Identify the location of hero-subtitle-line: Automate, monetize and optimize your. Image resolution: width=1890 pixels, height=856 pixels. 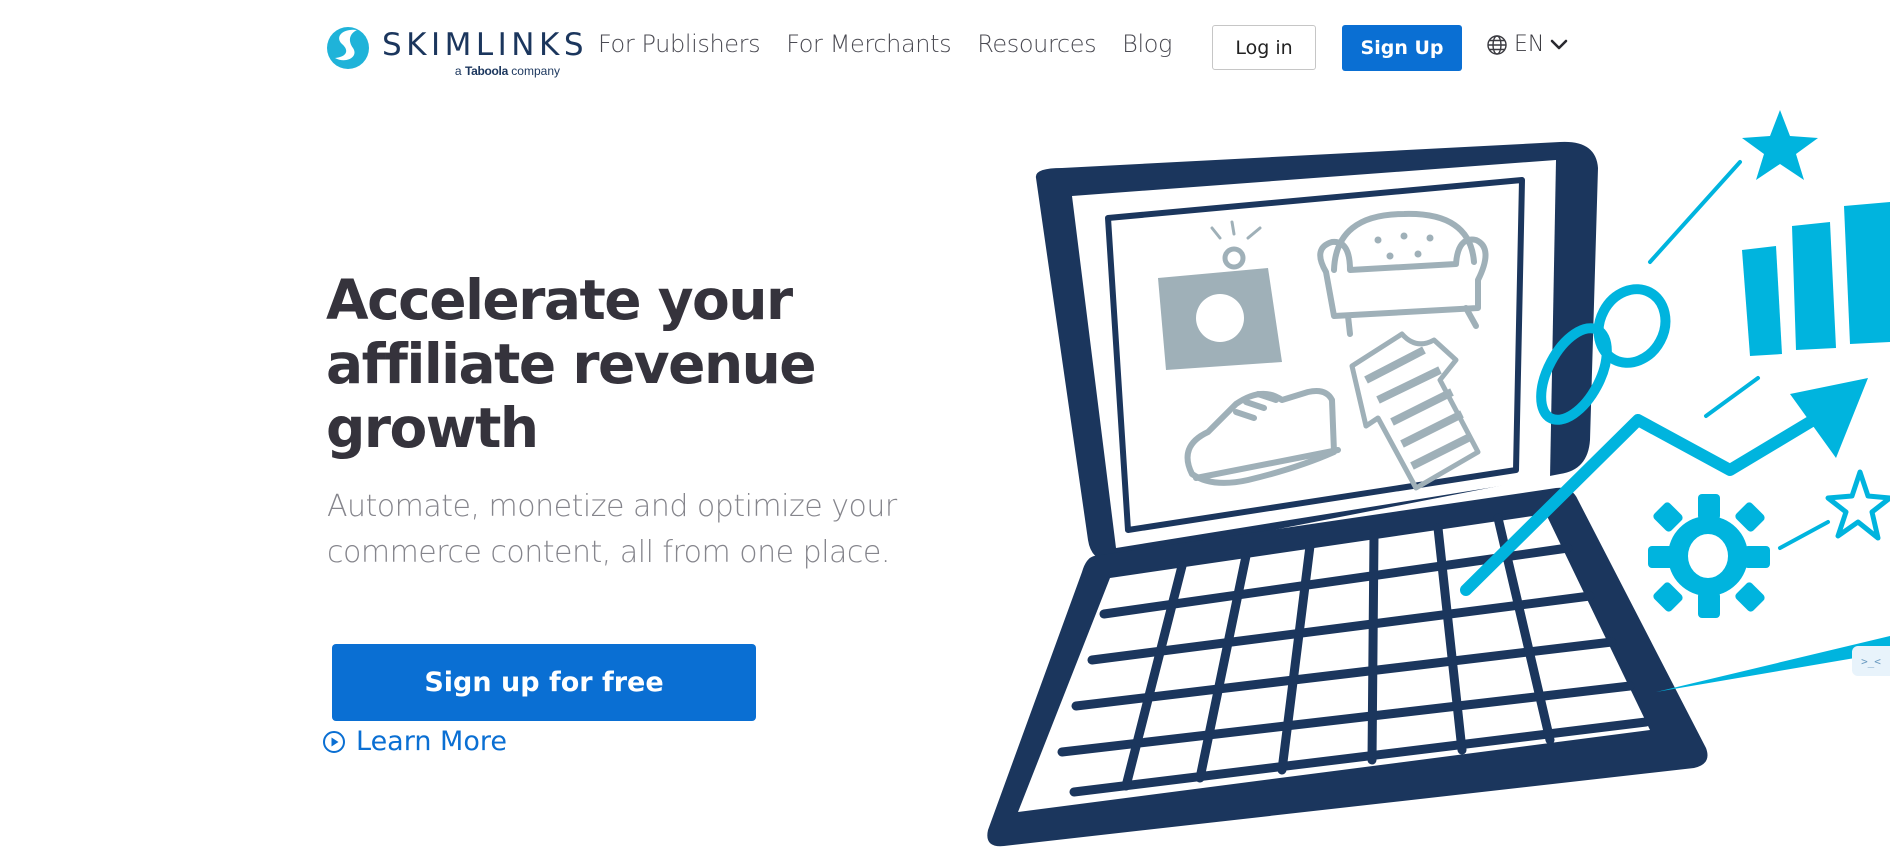
(612, 506).